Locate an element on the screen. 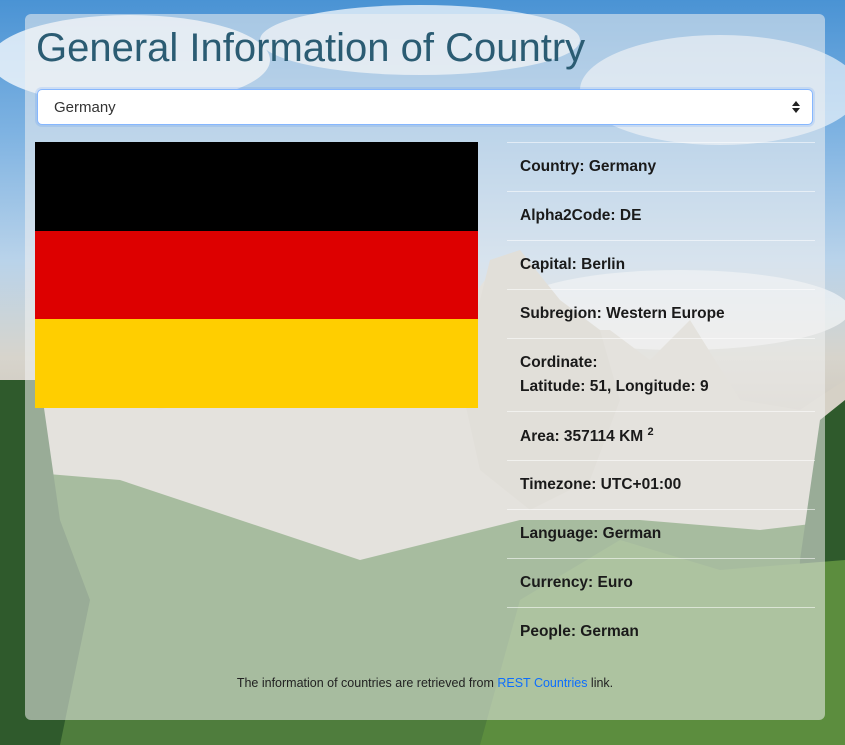 Image resolution: width=845 pixels, height=745 pixels. flag-stripe-black is located at coordinates (256, 186).